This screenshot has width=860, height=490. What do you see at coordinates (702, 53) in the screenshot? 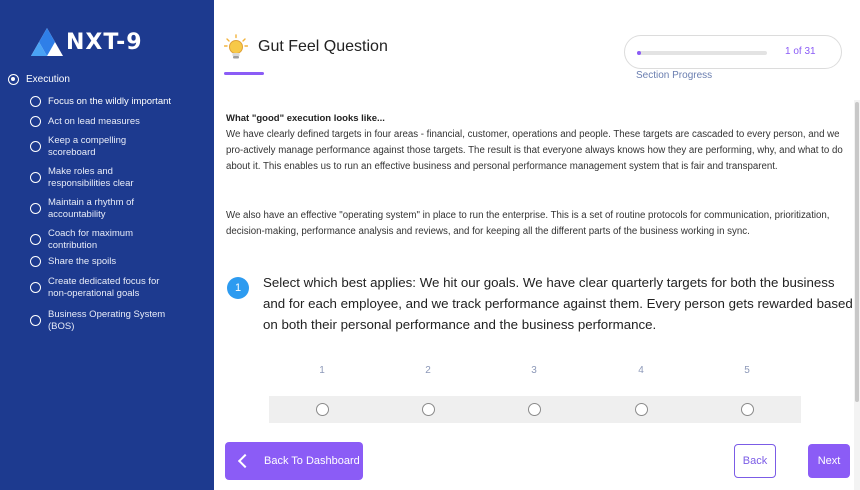
I see `progress-track` at bounding box center [702, 53].